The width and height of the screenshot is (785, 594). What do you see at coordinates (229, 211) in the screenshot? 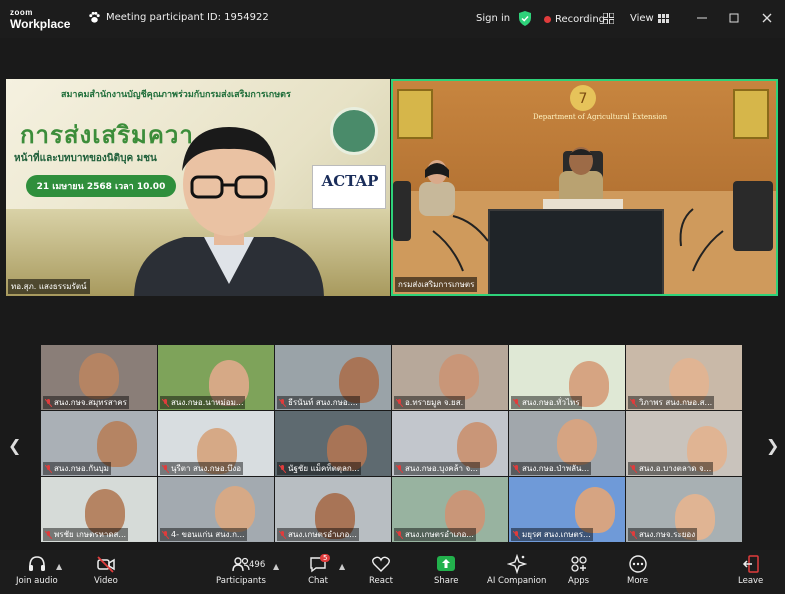
I see `presenter-video` at bounding box center [229, 211].